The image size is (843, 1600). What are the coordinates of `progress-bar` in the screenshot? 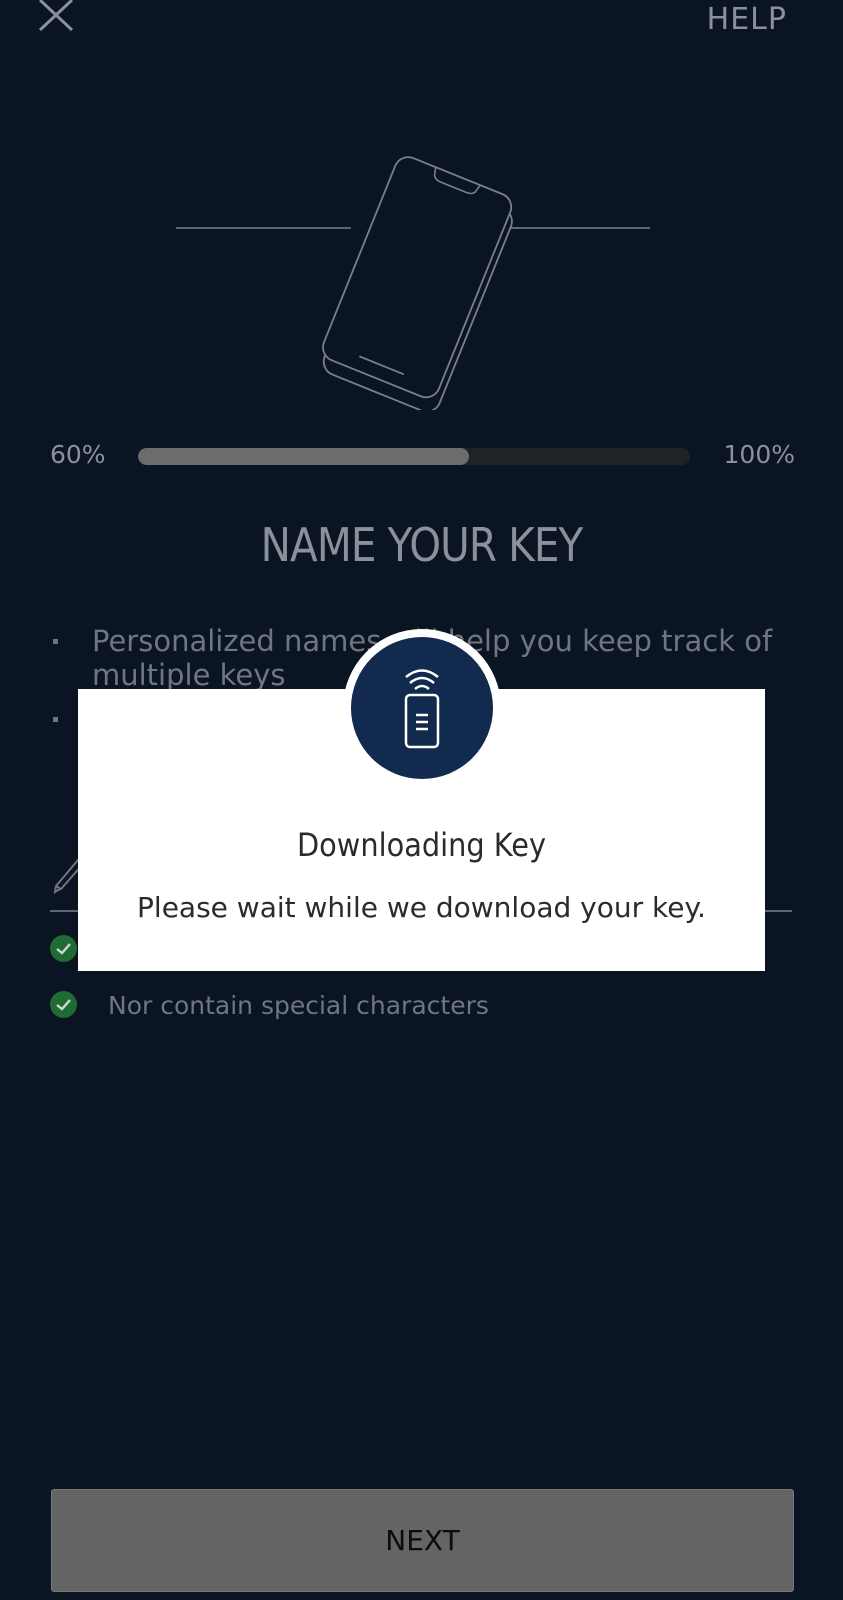 It's located at (414, 456).